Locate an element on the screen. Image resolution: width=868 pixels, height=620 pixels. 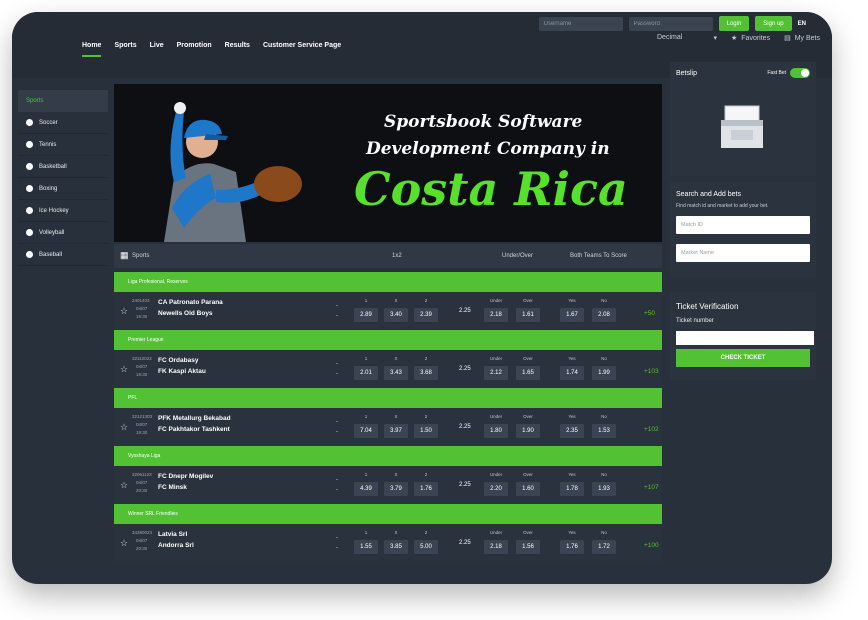
under-over-odds-button: 2.12 is located at coordinates (496, 373).